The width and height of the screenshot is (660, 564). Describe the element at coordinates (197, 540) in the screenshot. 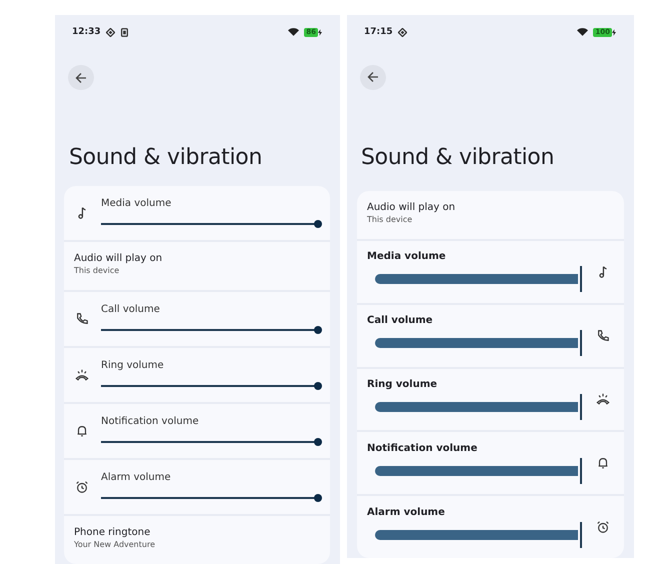

I see `settings-item: Phone ringtone Your New Adventure` at that location.